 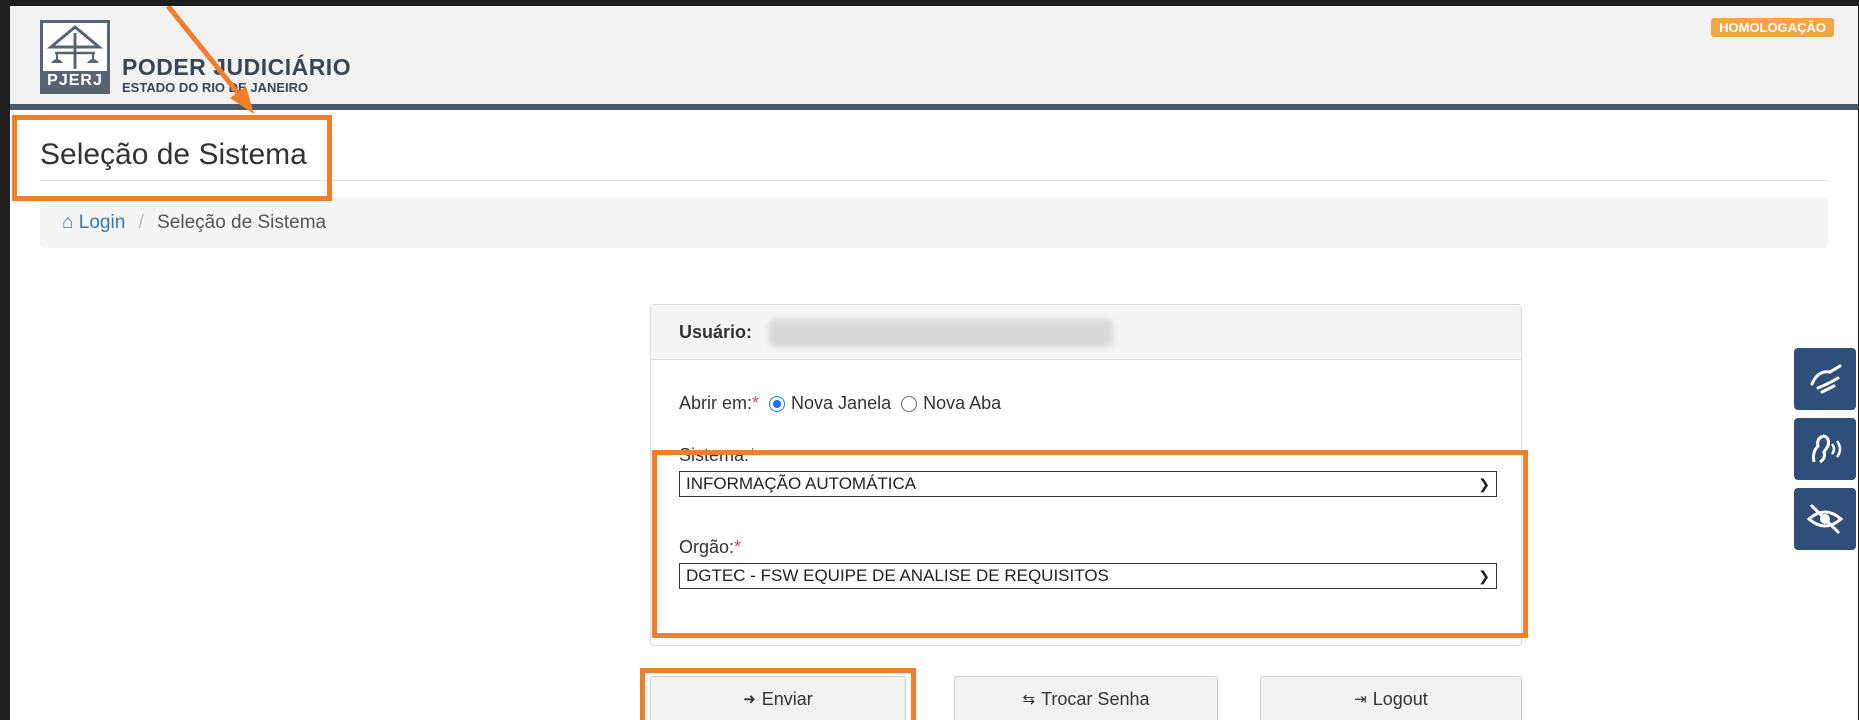 I want to click on logout-button: ⇥ Logout, so click(x=1391, y=698).